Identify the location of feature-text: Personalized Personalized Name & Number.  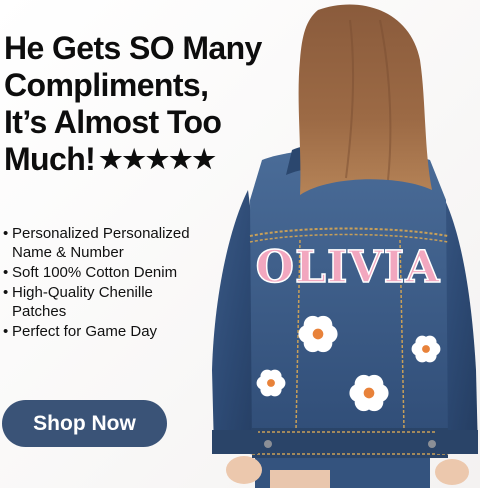
(101, 243).